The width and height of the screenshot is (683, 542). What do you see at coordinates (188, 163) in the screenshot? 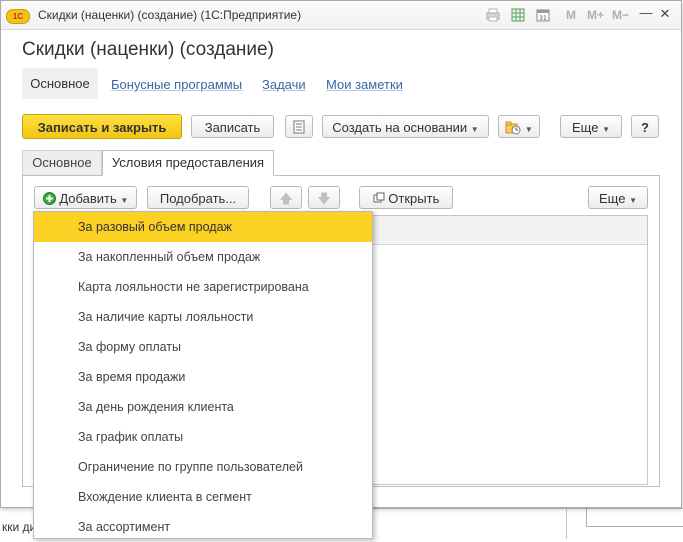
I see `tab-conditions: Условия предоставления` at bounding box center [188, 163].